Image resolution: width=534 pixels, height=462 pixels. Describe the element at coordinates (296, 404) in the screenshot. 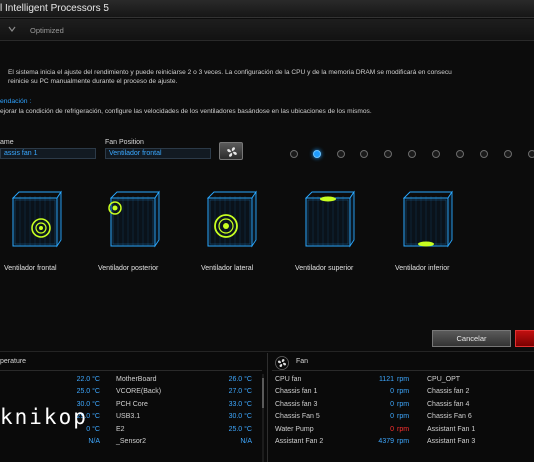

I see `fan-name: Chassis fan 3` at that location.